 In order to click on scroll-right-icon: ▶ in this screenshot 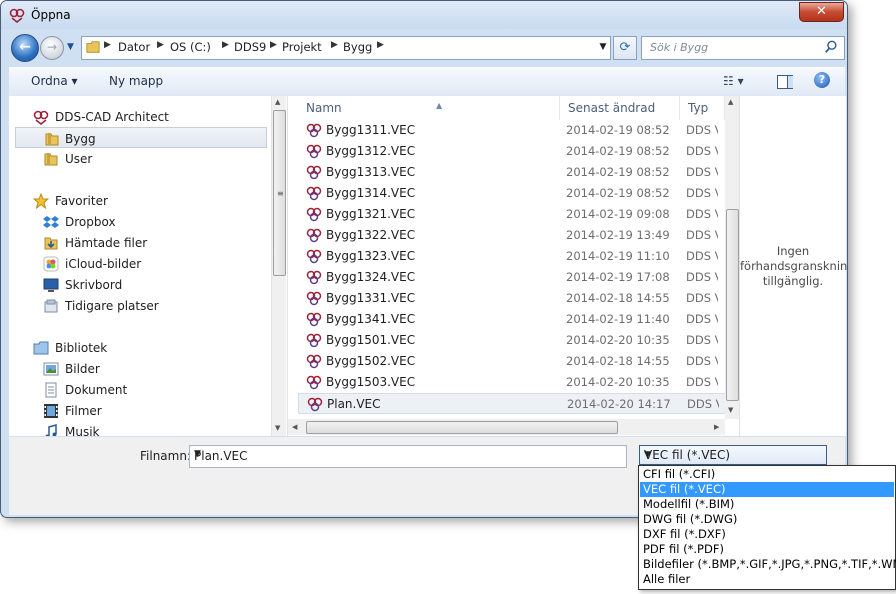, I will do `click(716, 427)`.